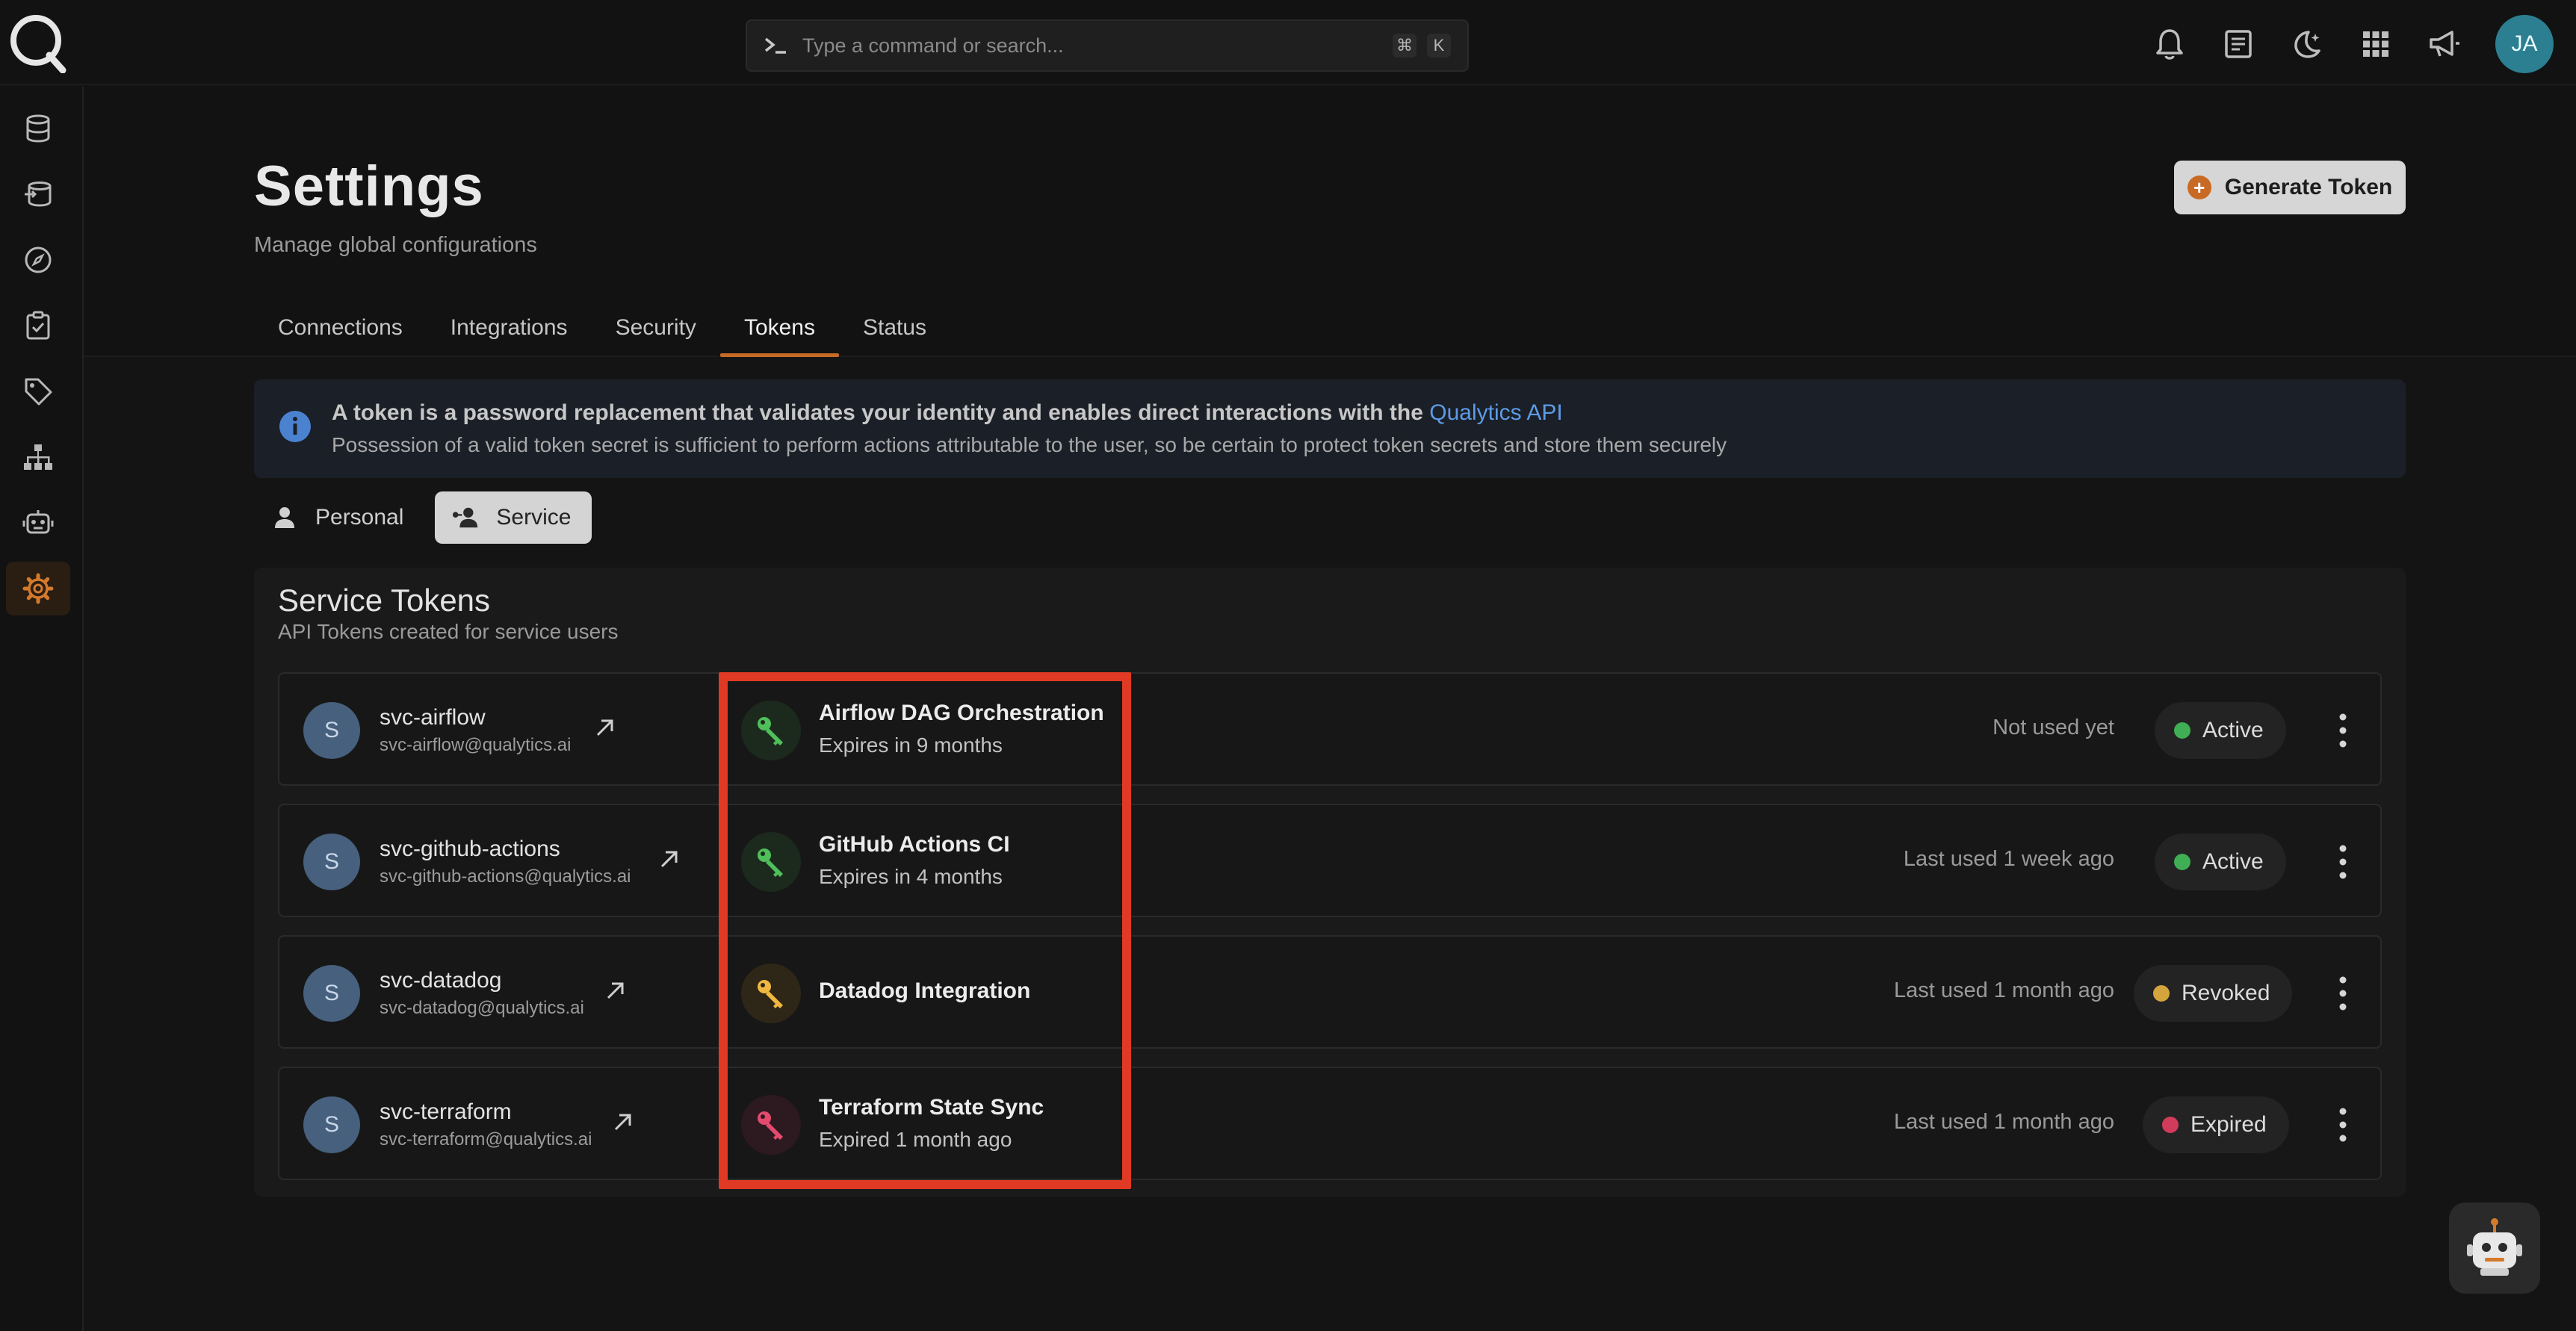 This screenshot has width=2576, height=1331. What do you see at coordinates (894, 328) in the screenshot?
I see `tab-status: Status` at bounding box center [894, 328].